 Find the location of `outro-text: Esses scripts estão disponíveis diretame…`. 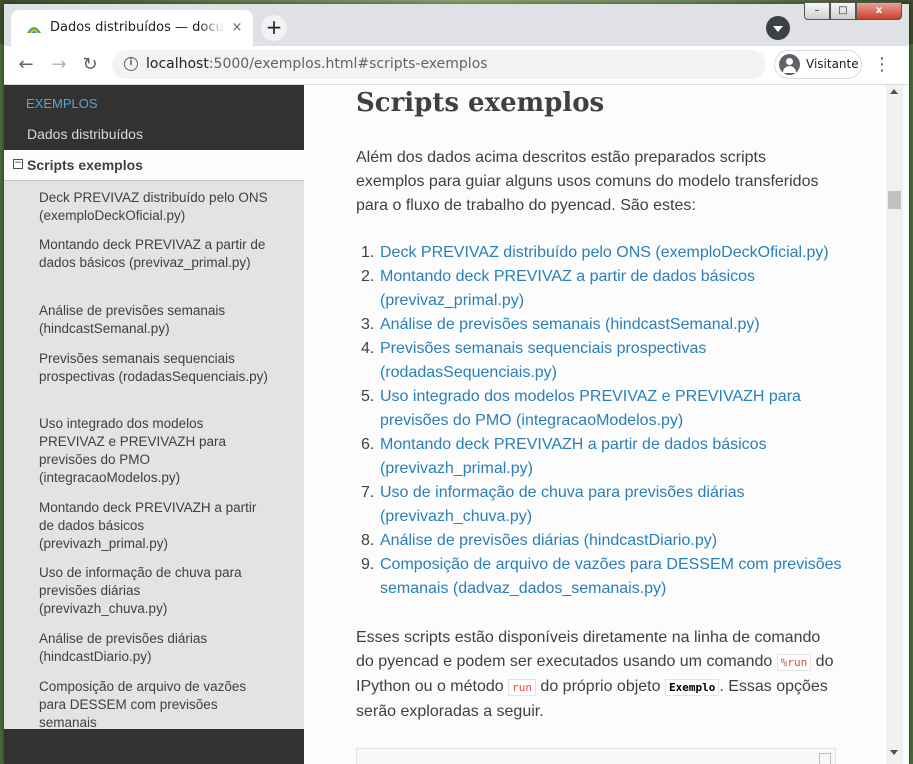

outro-text: Esses scripts estão disponíveis diretame… is located at coordinates (588, 649).